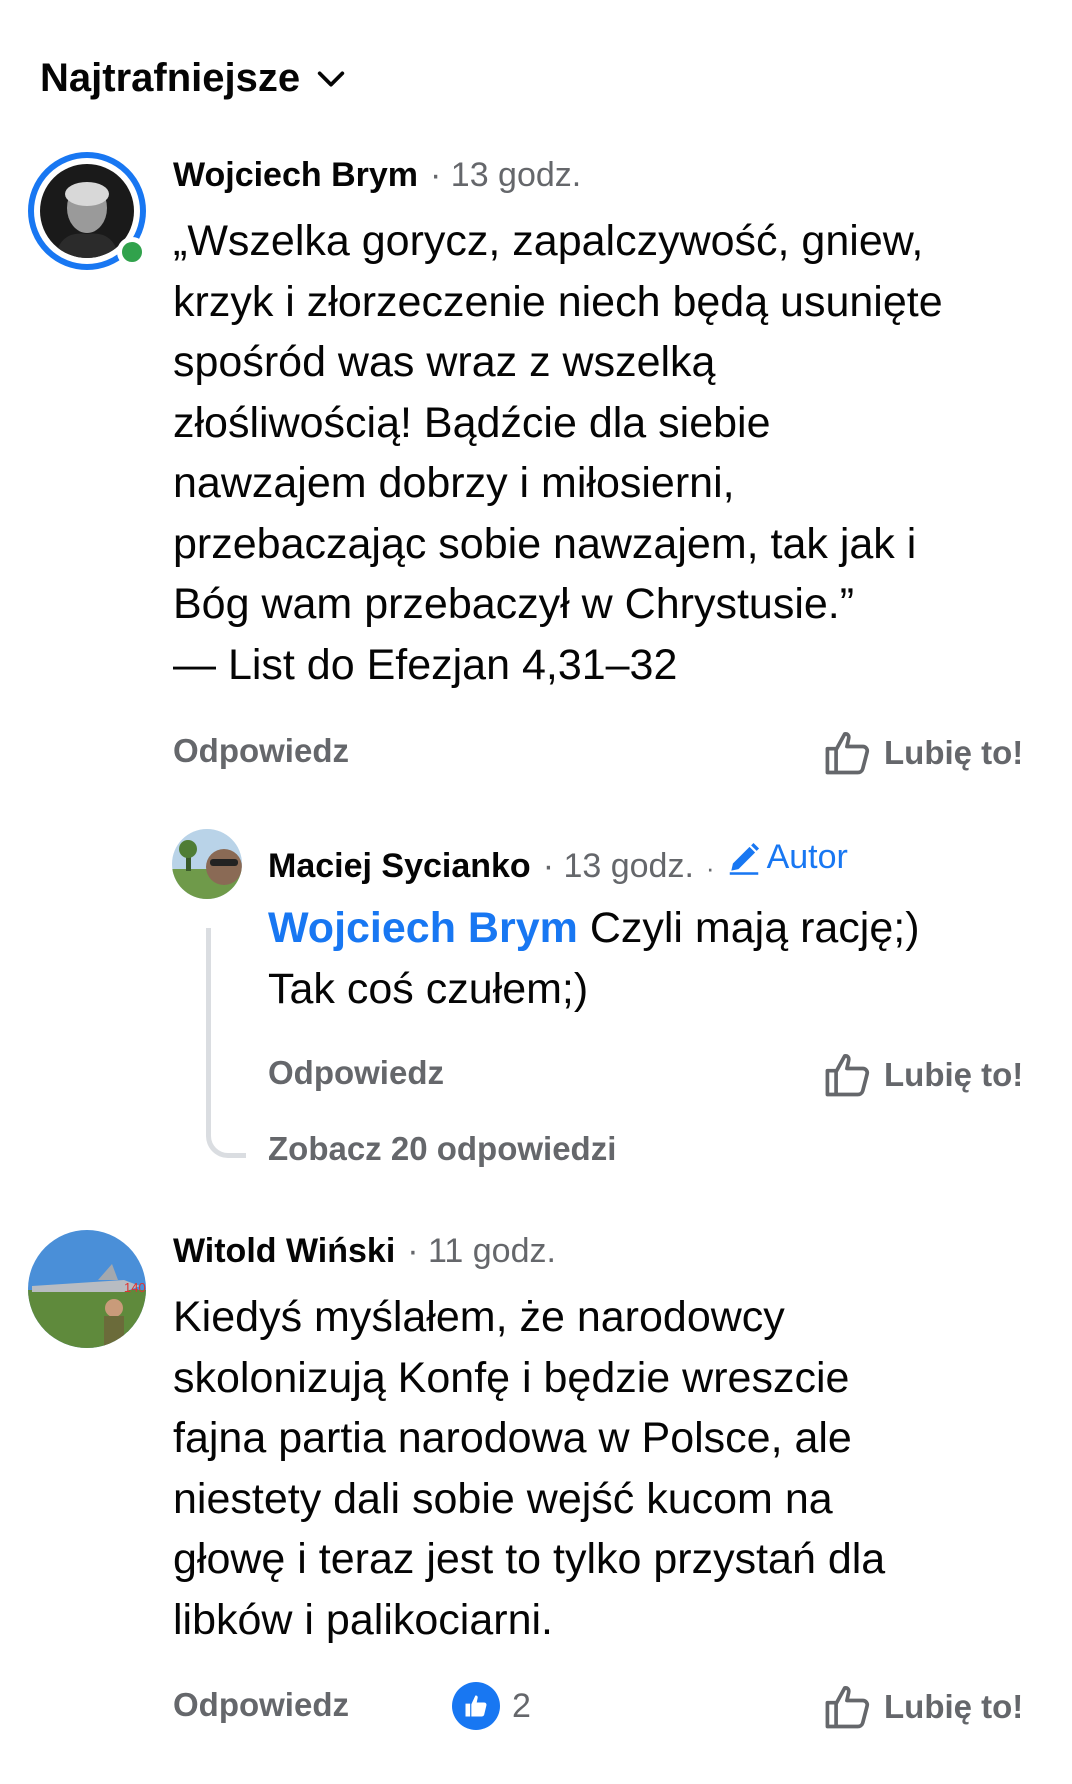 Image resolution: width=1072 pixels, height=1784 pixels. Describe the element at coordinates (295, 175) in the screenshot. I see `comment-author: Wojciech Brym` at that location.